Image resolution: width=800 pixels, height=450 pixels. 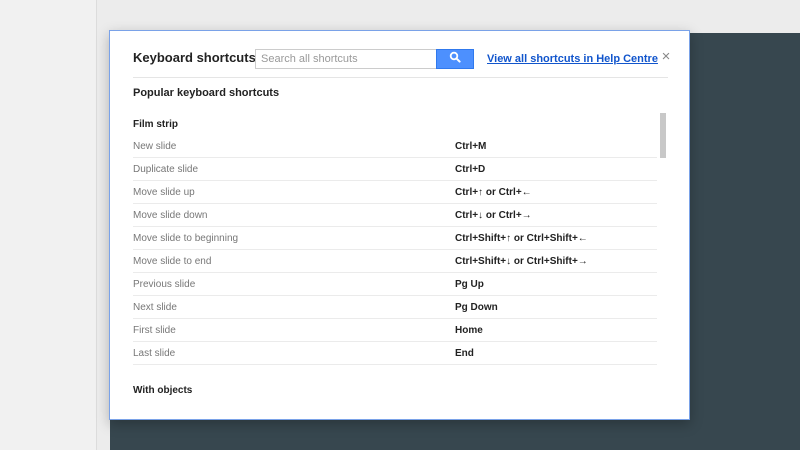 I want to click on shortcut-row: Move slide up Ctrl+↑ or Ctrl+←, so click(x=395, y=192).